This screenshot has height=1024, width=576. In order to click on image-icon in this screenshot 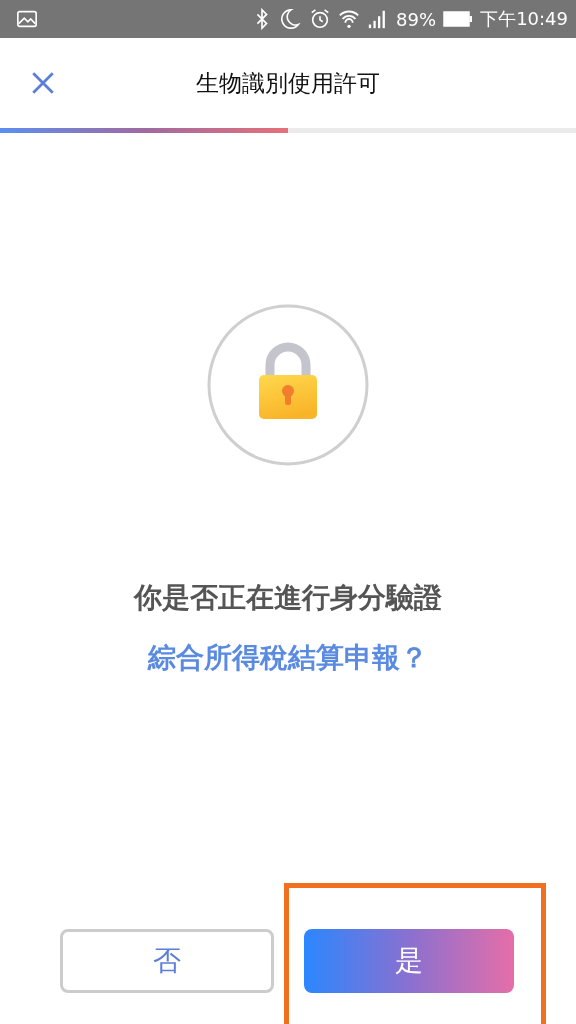, I will do `click(27, 19)`.